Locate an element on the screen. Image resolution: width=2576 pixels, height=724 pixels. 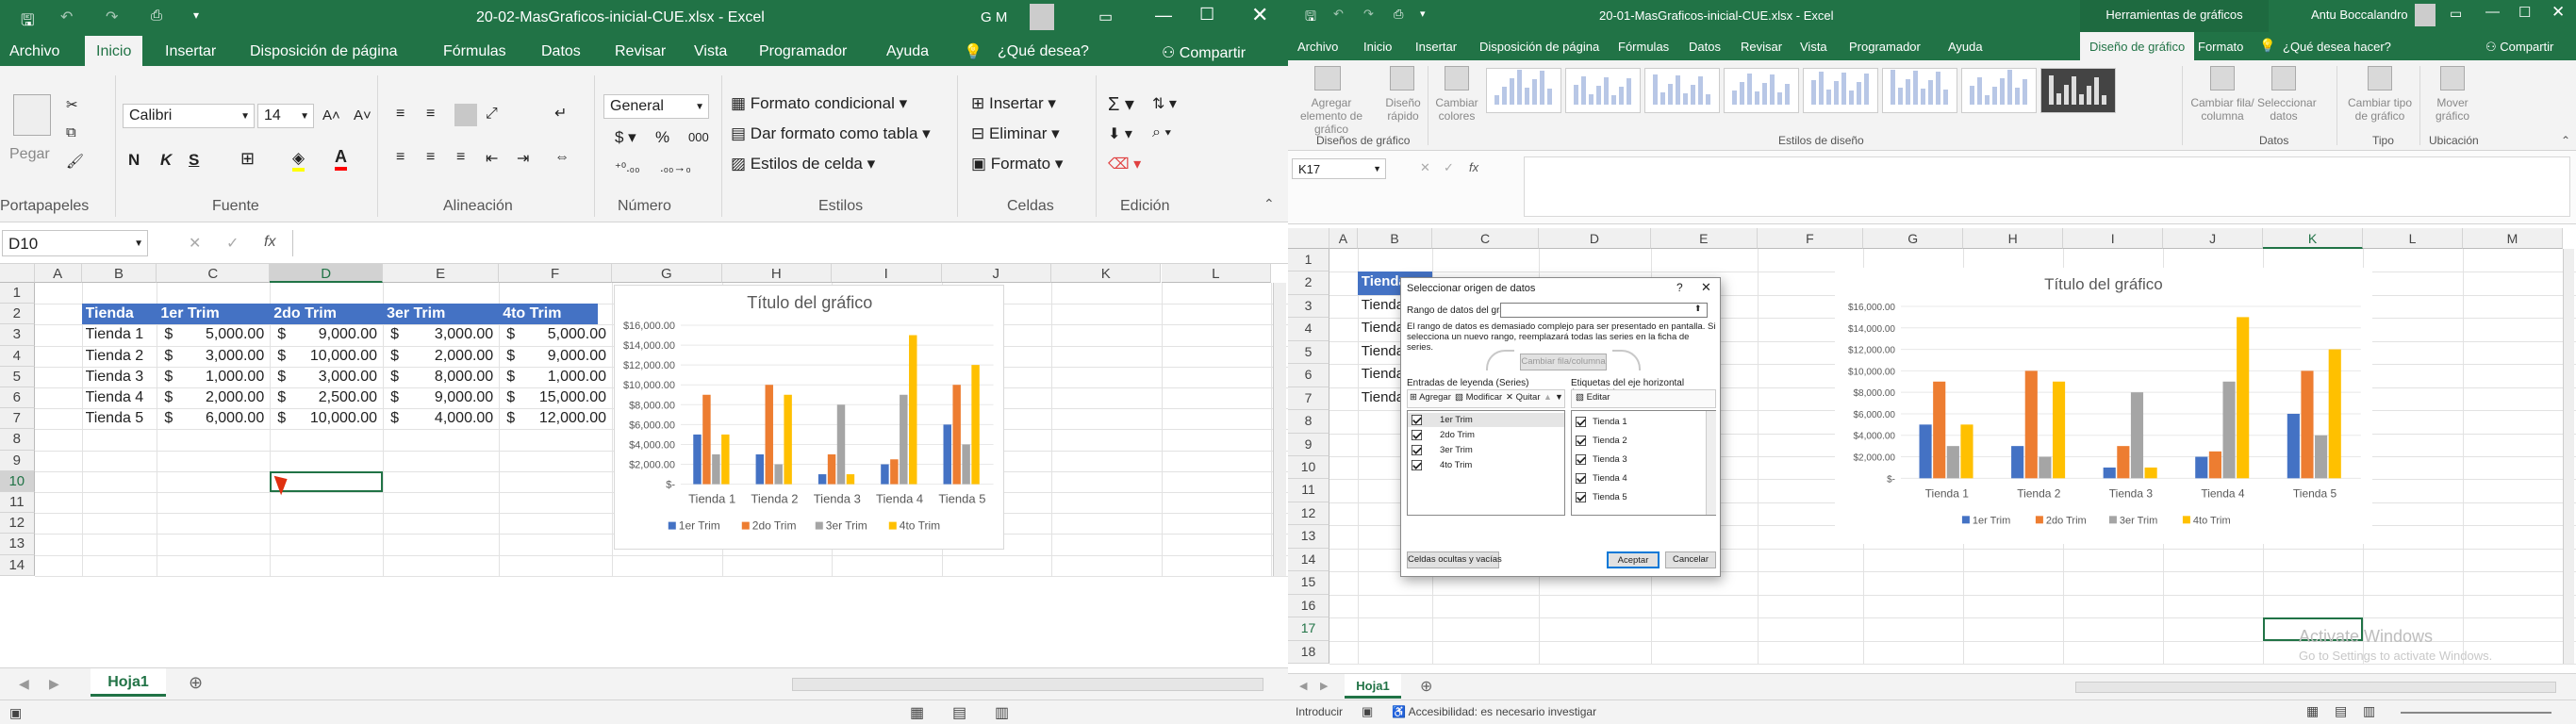
category-list: Tienda 1 Tienda 2 Tienda 3 Tienda 4 Tienda 5 is located at coordinates (1643, 463).